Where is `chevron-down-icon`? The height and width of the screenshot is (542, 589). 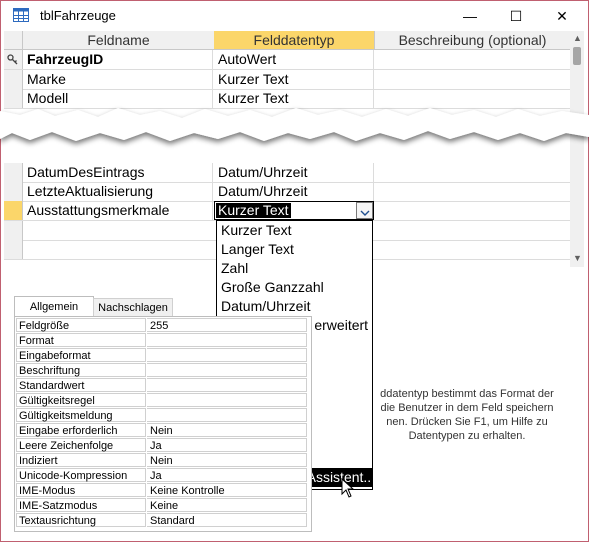
chevron-down-icon is located at coordinates (365, 211).